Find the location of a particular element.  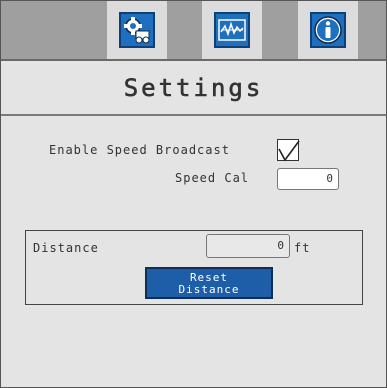

waveform-icon is located at coordinates (232, 30).